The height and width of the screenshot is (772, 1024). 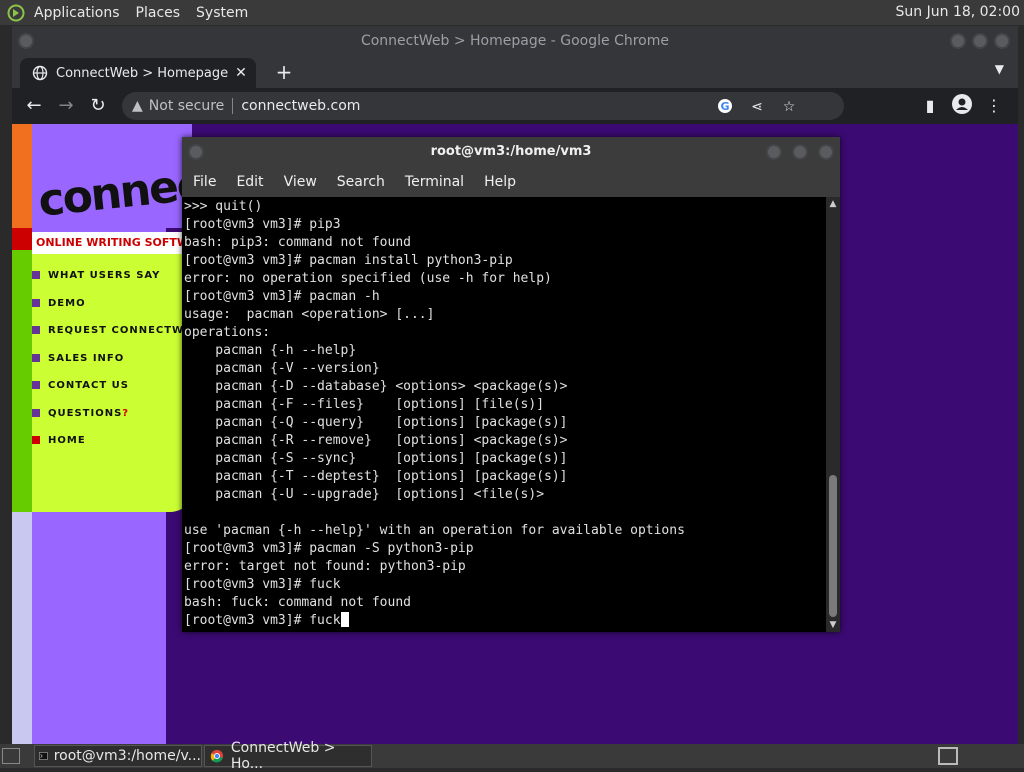 What do you see at coordinates (217, 756) in the screenshot?
I see `chrome-icon` at bounding box center [217, 756].